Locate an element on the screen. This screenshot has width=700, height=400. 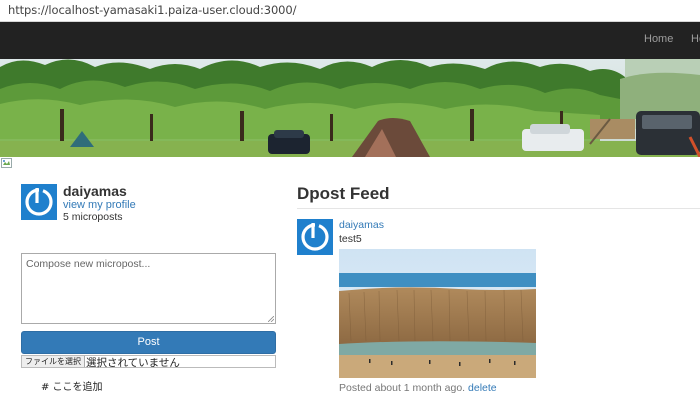
add-here-text: # ここを追加 is located at coordinates (72, 387).